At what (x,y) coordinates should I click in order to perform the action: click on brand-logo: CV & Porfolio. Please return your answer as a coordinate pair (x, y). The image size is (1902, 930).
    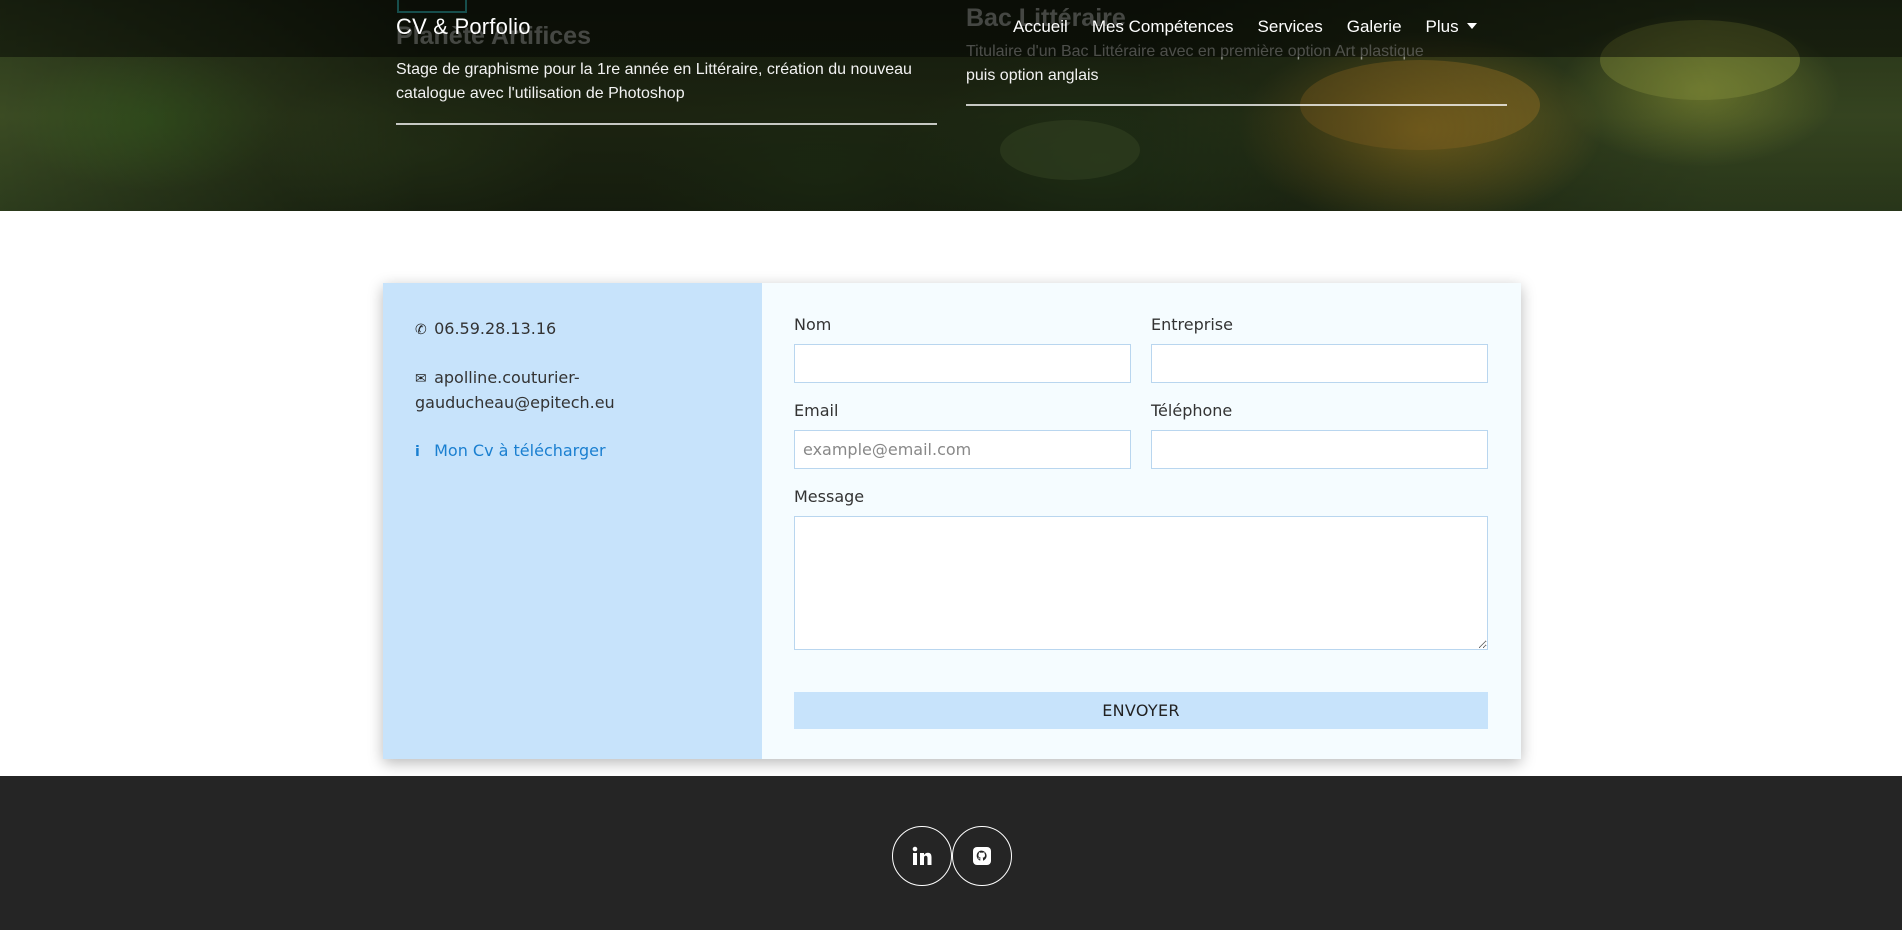
    Looking at the image, I should click on (463, 27).